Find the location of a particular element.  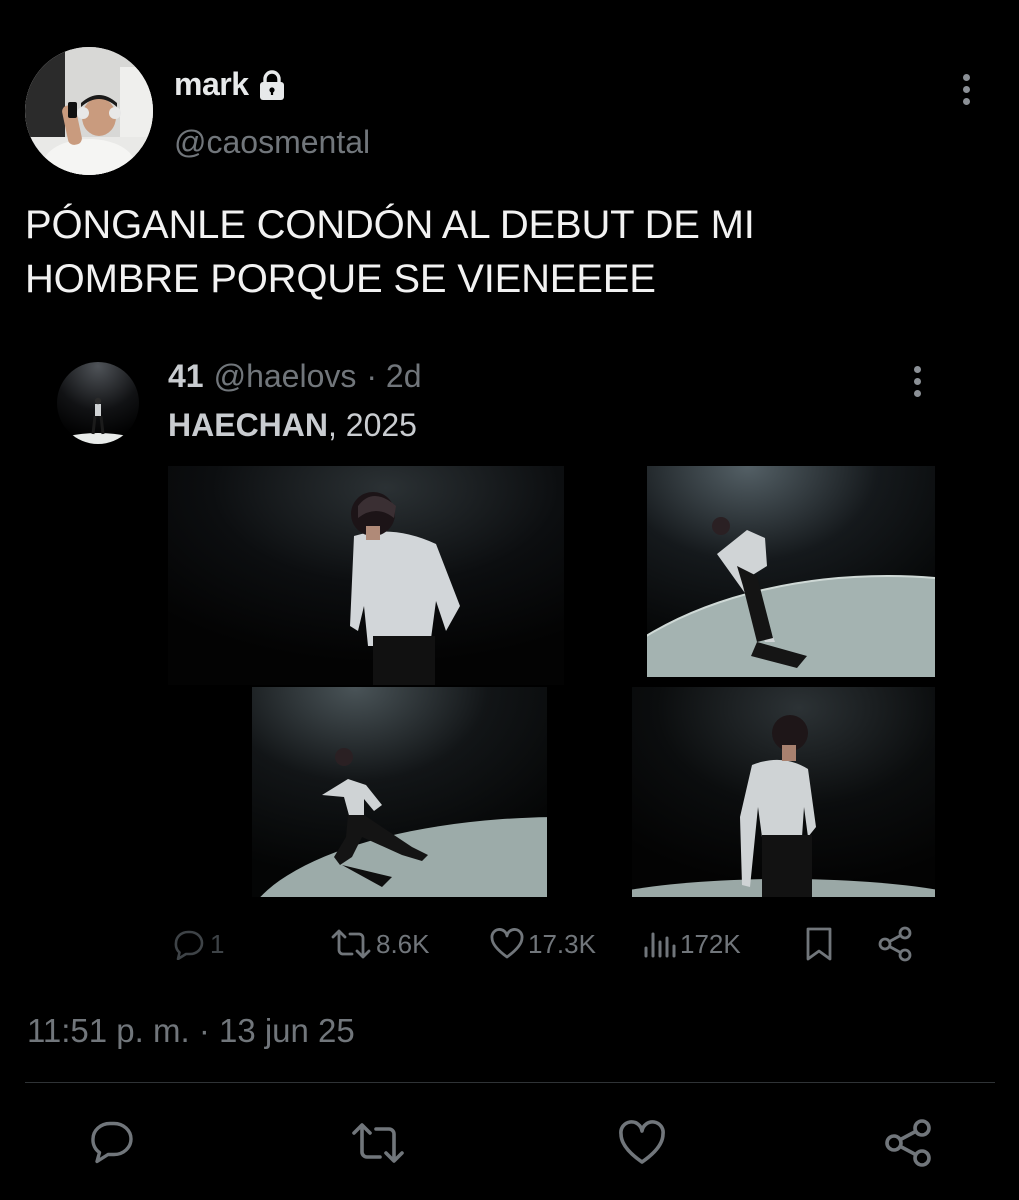

reply-button is located at coordinates (112, 1144).